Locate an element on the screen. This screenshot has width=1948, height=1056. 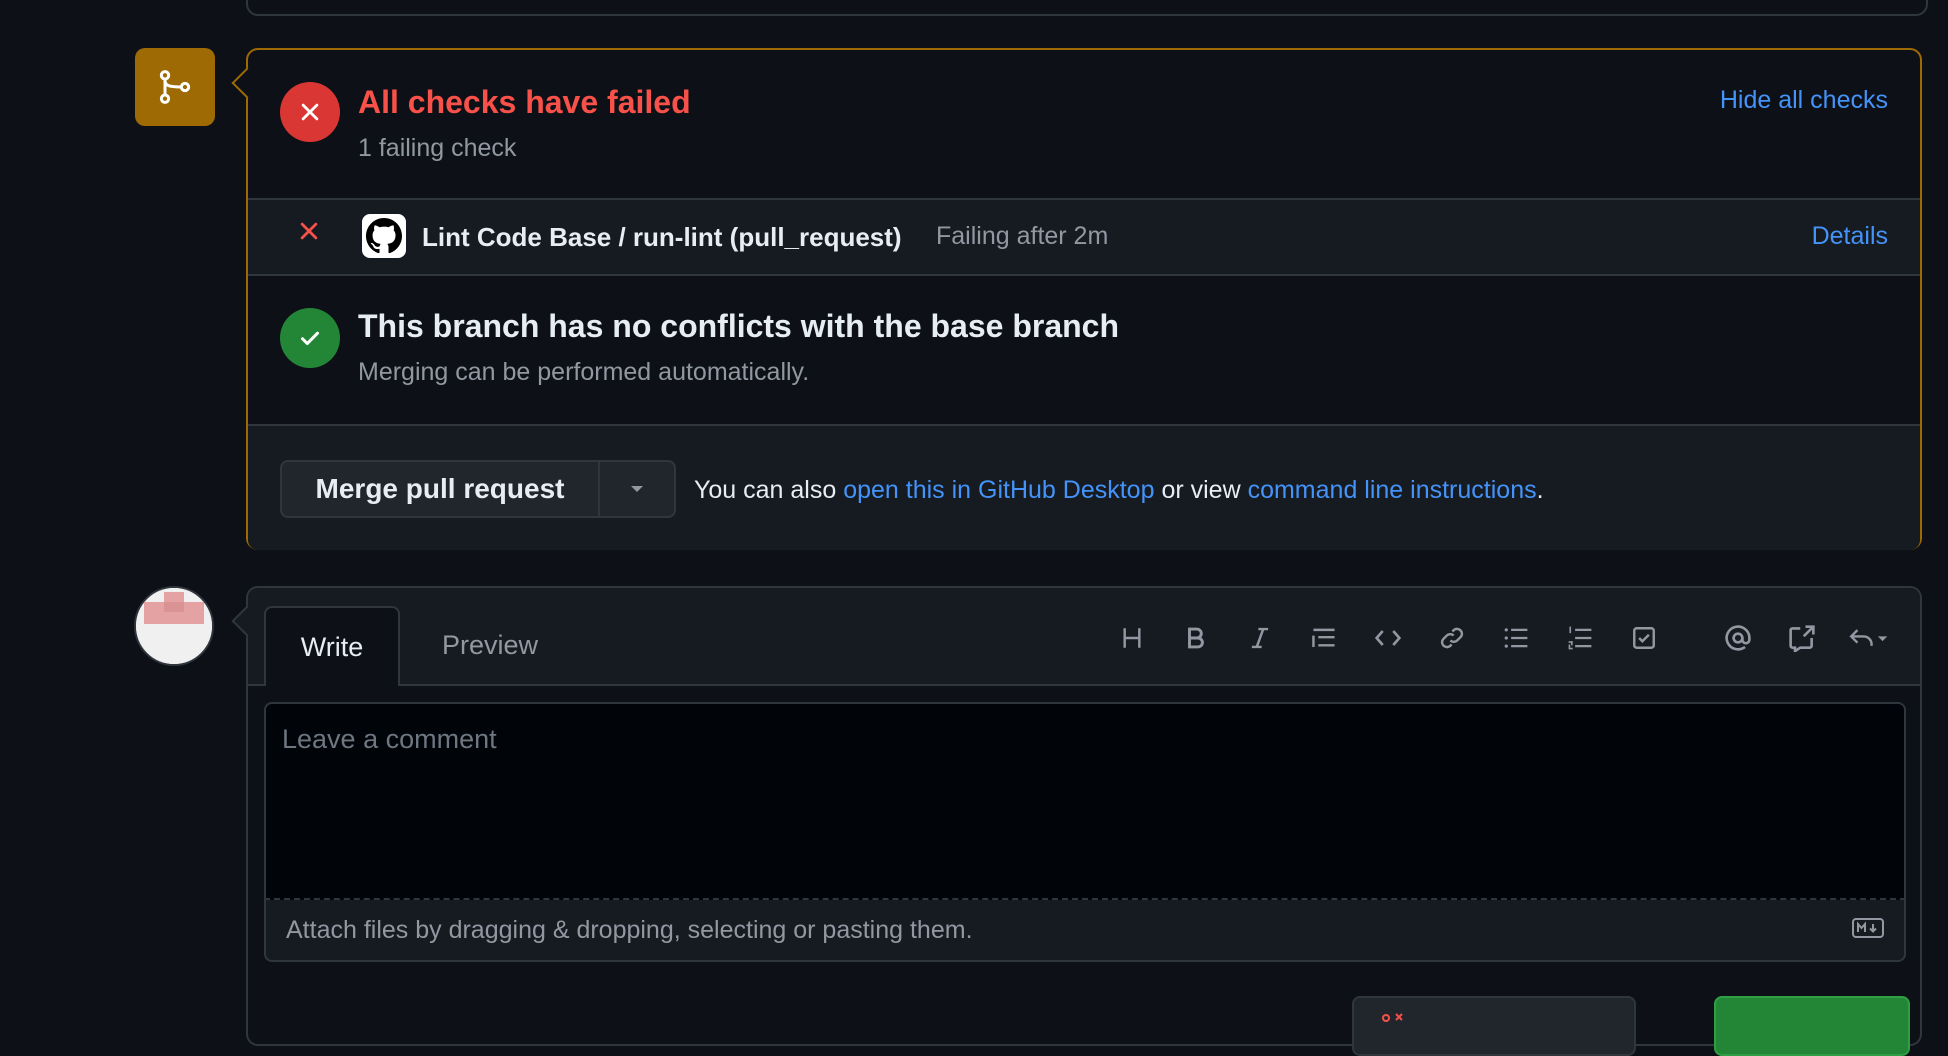
github-actions-avatar is located at coordinates (384, 236).